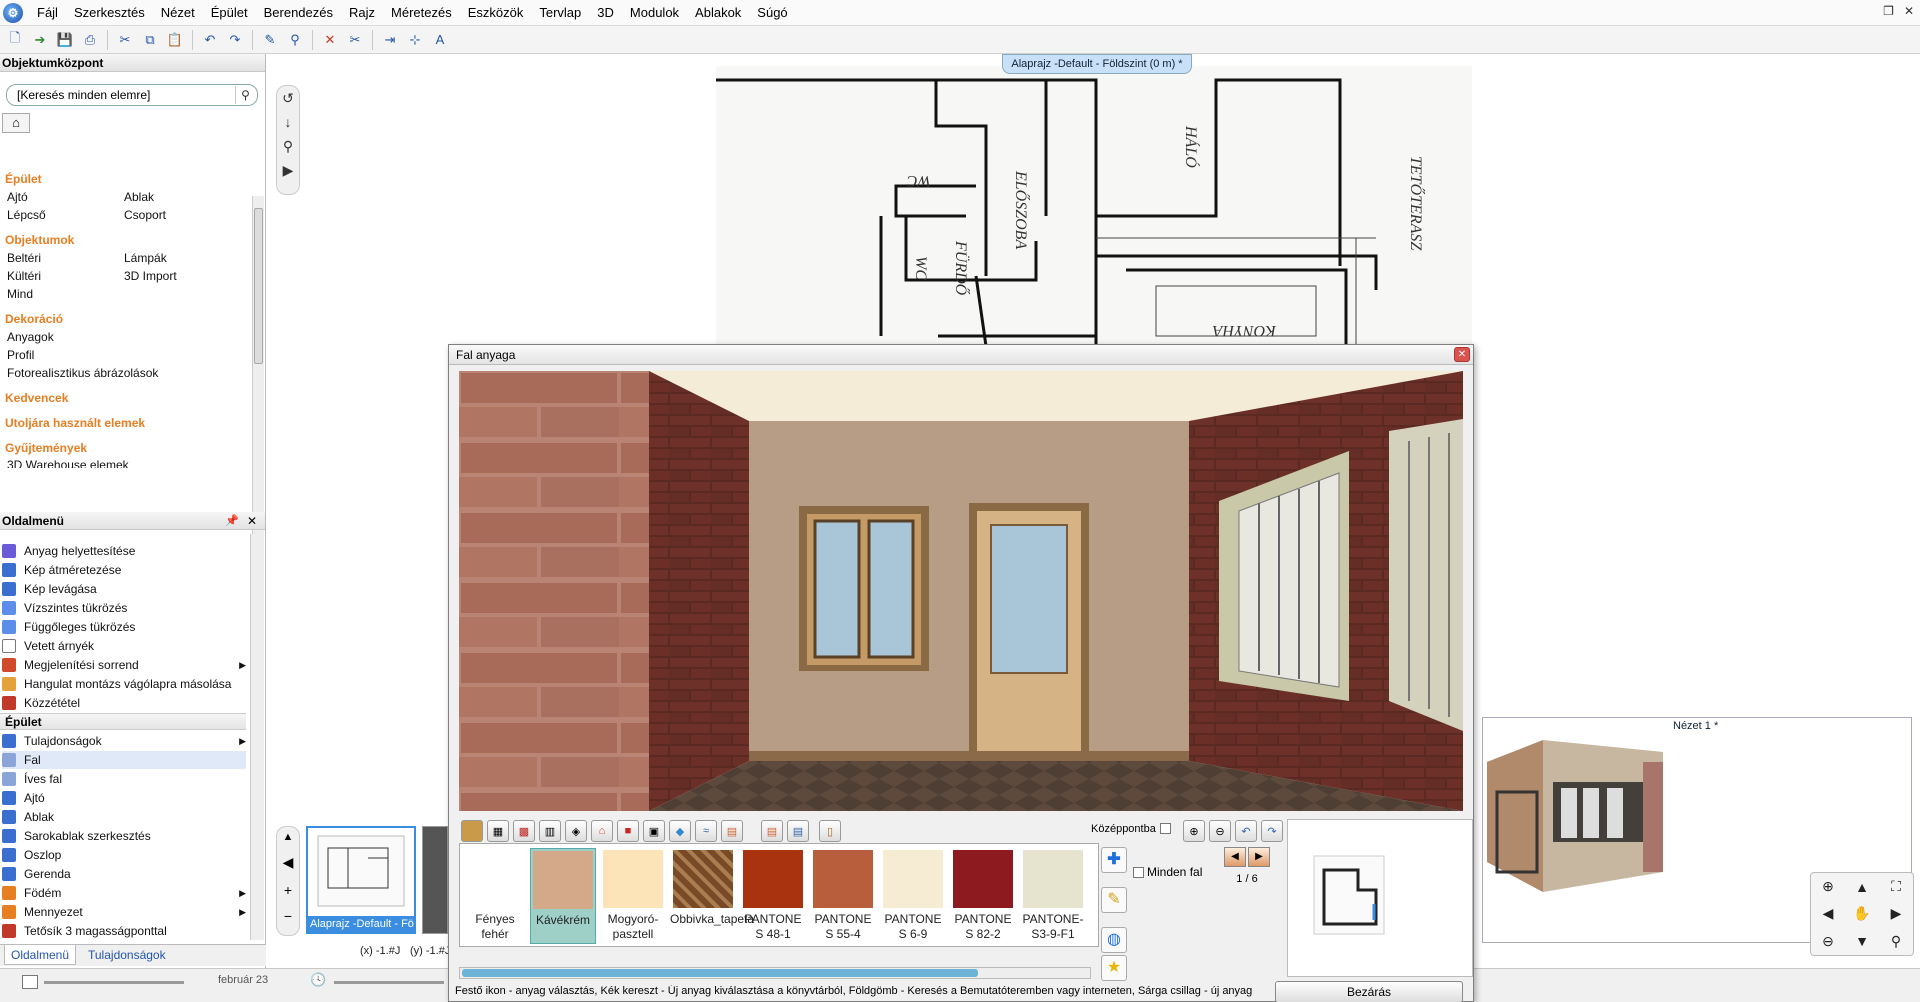 Image resolution: width=1920 pixels, height=1002 pixels. What do you see at coordinates (245, 95) in the screenshot?
I see `search-icon: ⚲` at bounding box center [245, 95].